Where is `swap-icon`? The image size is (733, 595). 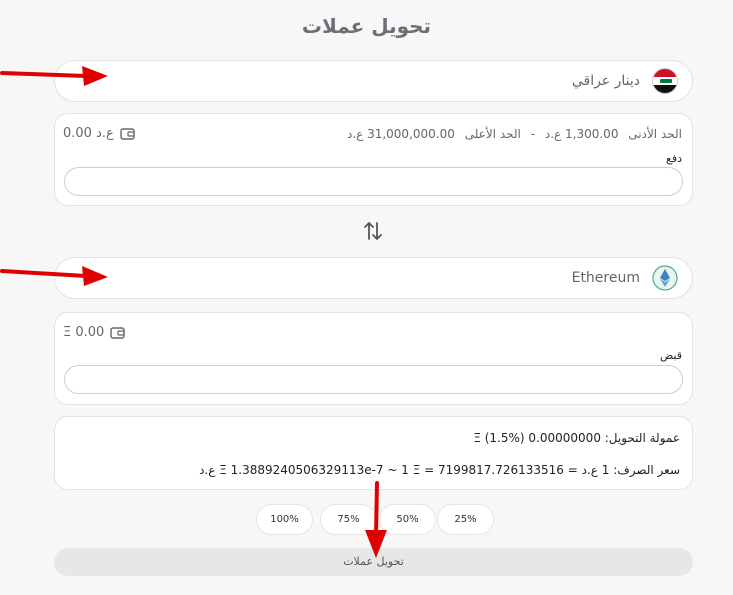 swap-icon is located at coordinates (373, 231).